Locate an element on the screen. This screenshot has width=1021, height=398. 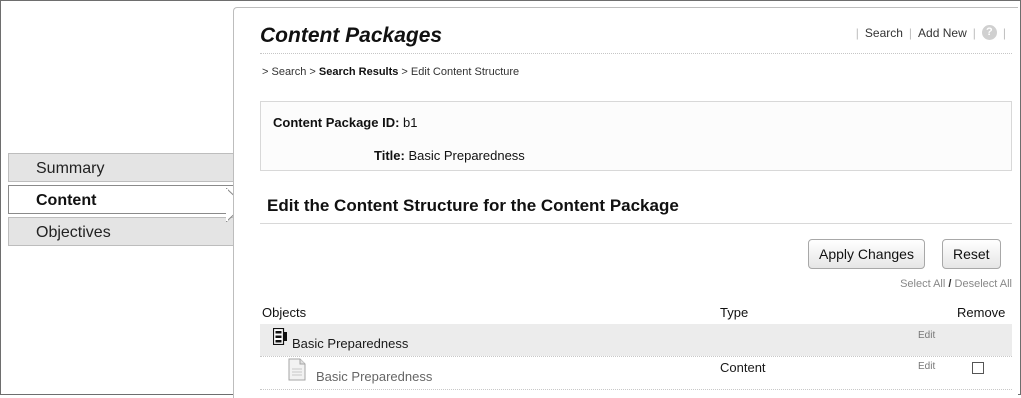
left-nav: Summary Content Objectives is located at coordinates (121, 201).